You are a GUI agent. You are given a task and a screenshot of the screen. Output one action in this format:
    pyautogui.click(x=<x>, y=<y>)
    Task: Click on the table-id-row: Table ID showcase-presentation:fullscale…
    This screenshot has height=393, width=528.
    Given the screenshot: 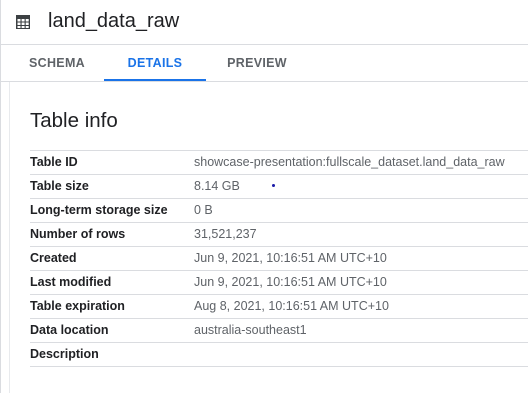 What is the action you would take?
    pyautogui.click(x=279, y=163)
    